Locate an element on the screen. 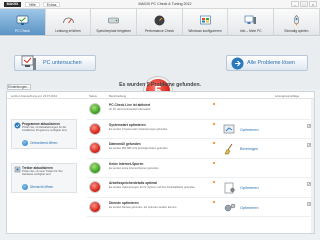 Image resolution: width=320 pixels, height=240 pixels. app-logo: MAGIX is located at coordinates (12, 4).